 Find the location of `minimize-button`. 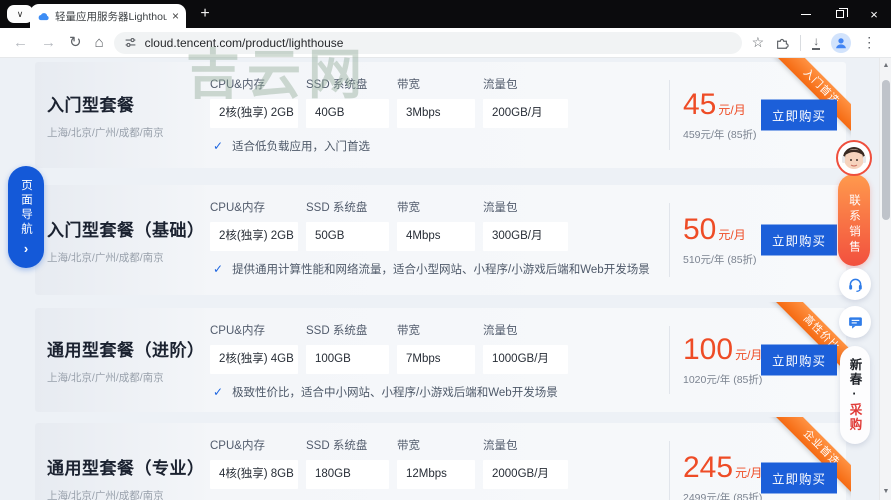

minimize-button is located at coordinates (806, 14).